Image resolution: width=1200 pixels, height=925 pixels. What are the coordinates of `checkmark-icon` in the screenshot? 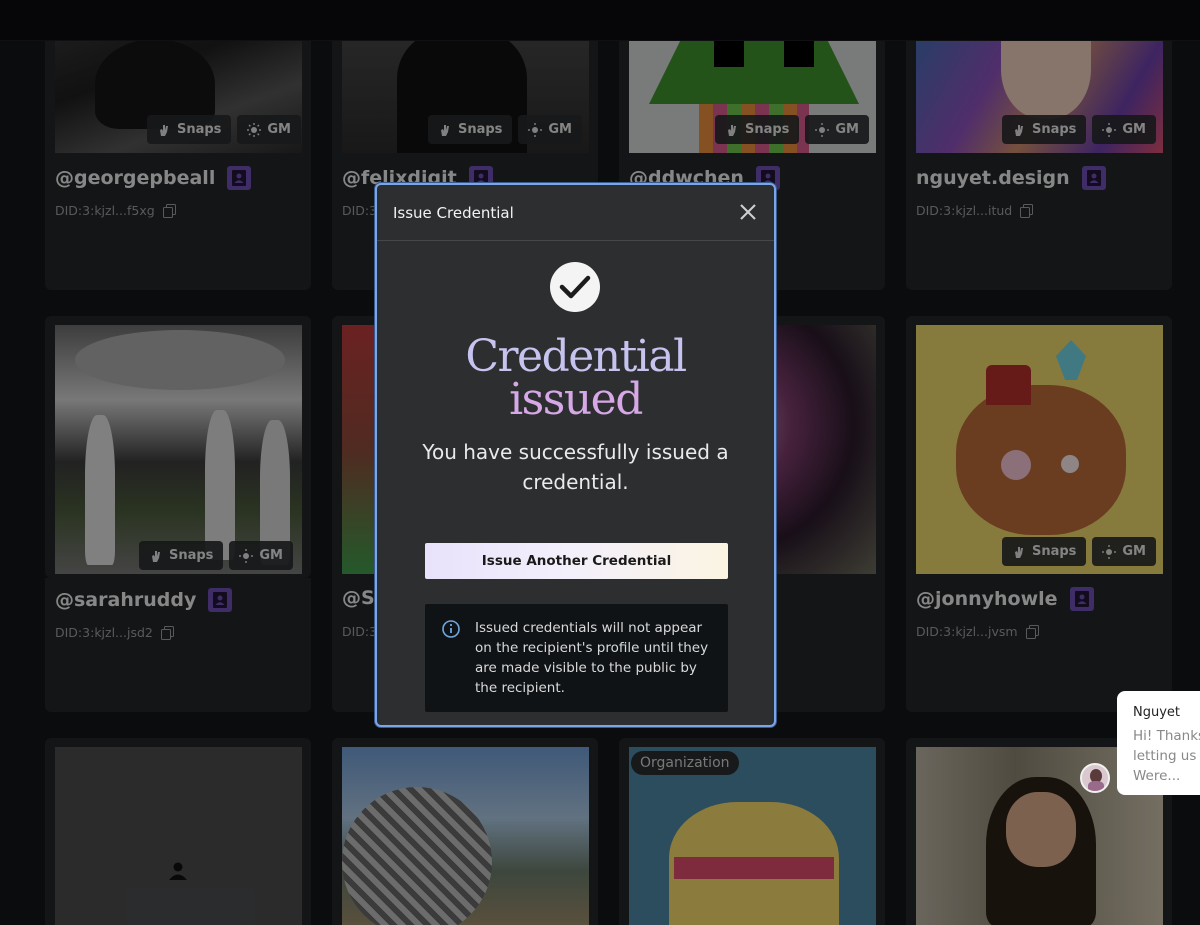 It's located at (575, 287).